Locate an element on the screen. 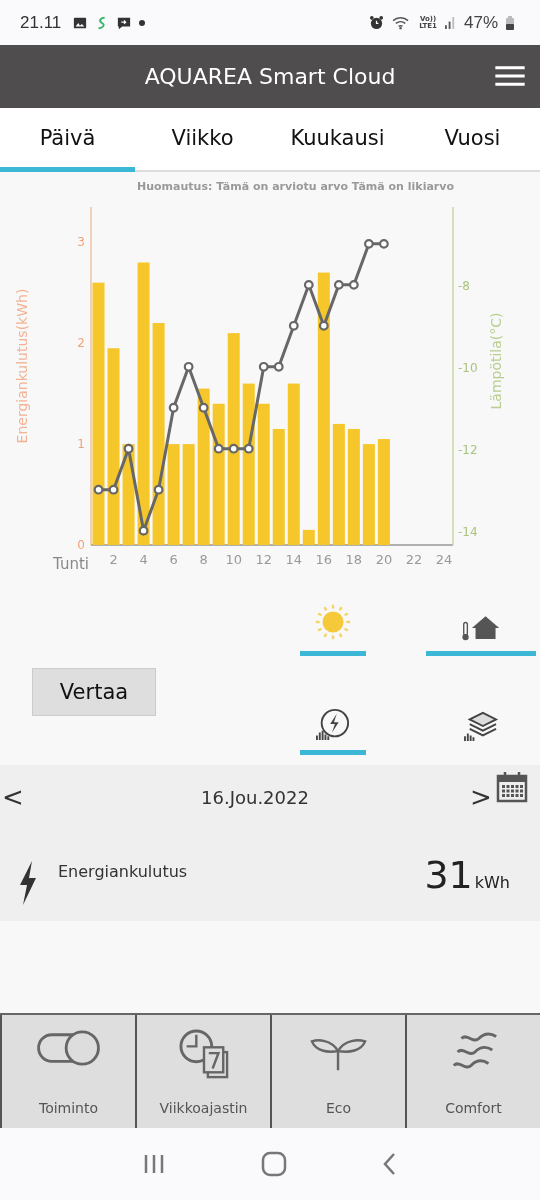 This screenshot has height=1200, width=540. y-tick-label: 3 is located at coordinates (81, 242).